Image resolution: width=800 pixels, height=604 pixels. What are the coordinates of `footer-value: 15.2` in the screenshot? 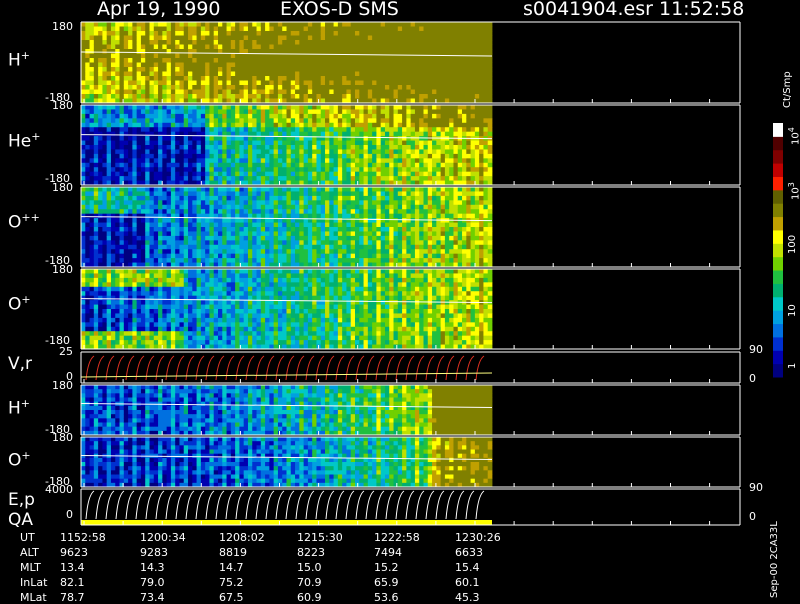 It's located at (386, 567).